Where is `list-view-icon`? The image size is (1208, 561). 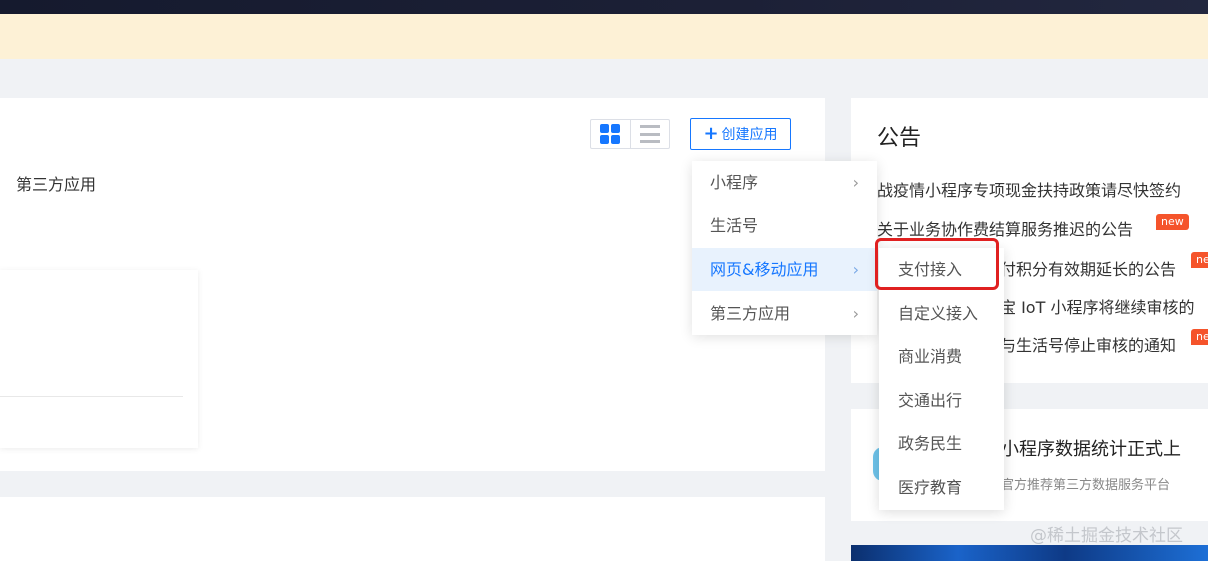
list-view-icon is located at coordinates (649, 134).